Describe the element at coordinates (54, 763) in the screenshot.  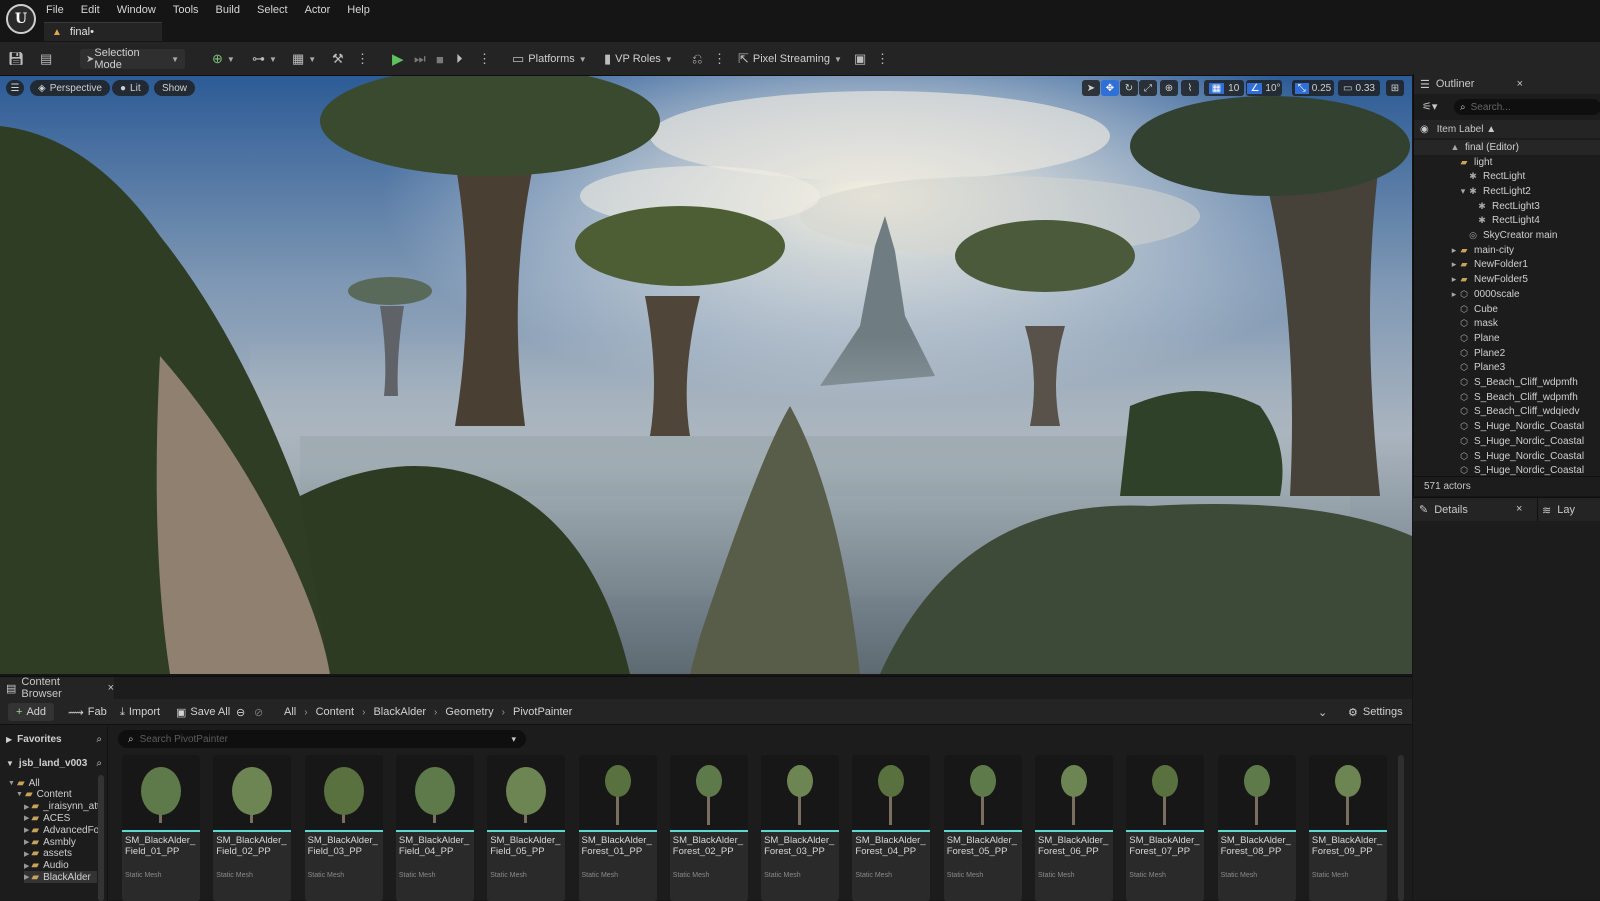
I see `project-section: ▼ jsb_land_v003 ⌕` at that location.